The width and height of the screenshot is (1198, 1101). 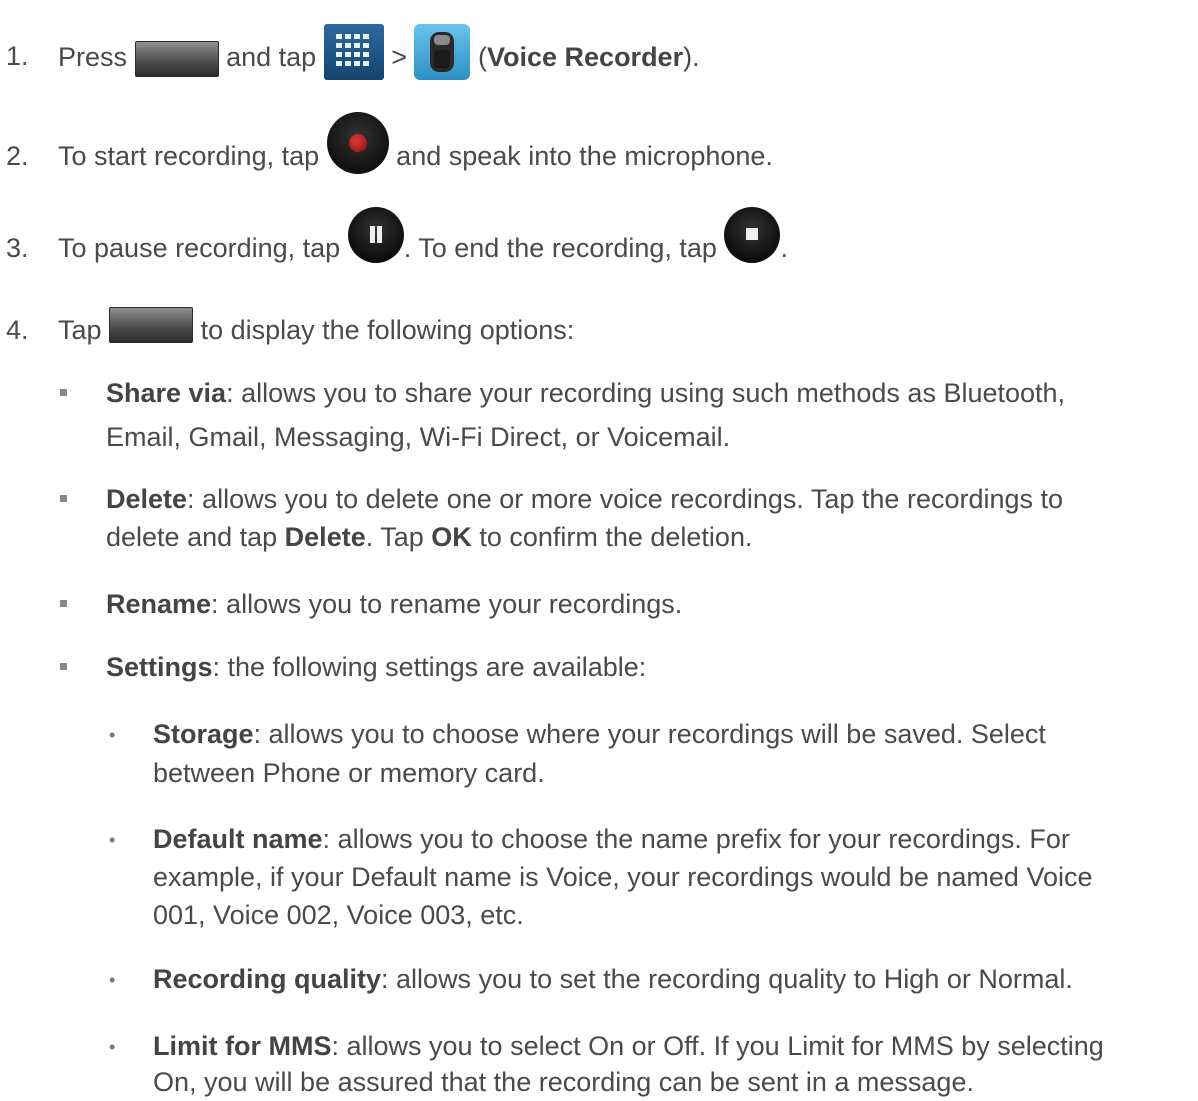 I want to click on step-text: To pause recording, tap, so click(x=199, y=248).